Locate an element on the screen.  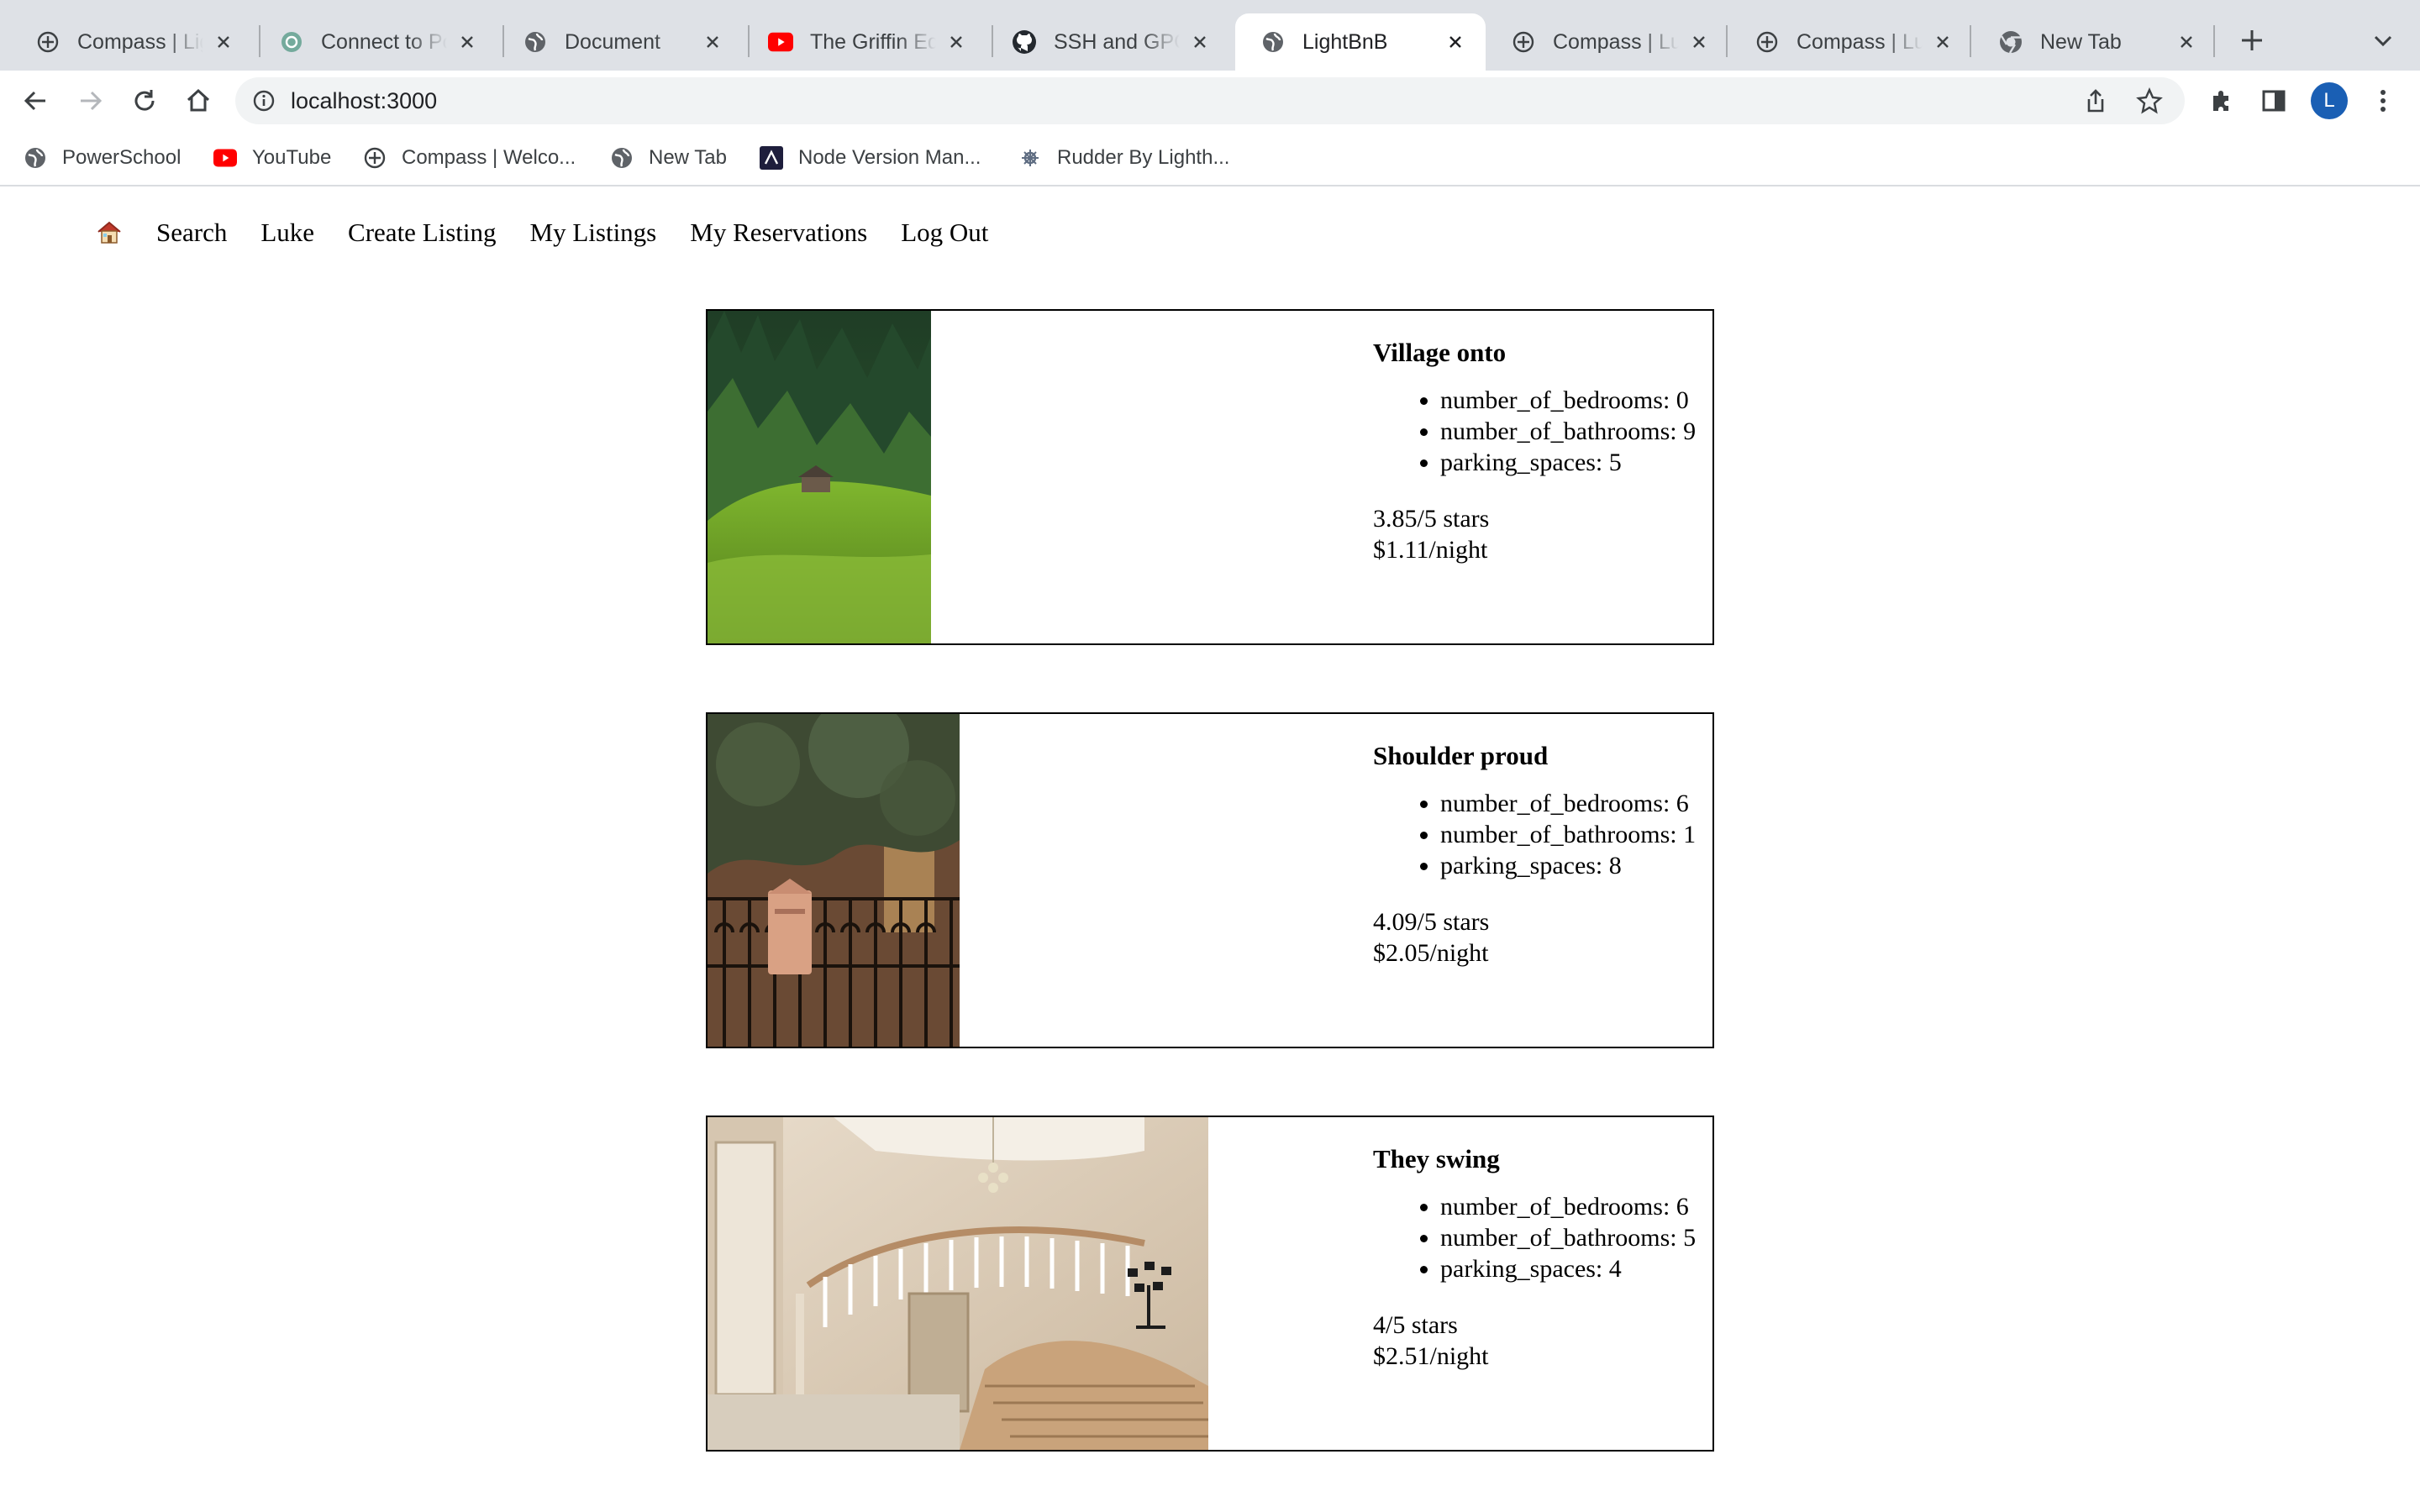
forward-button is located at coordinates (90, 100).